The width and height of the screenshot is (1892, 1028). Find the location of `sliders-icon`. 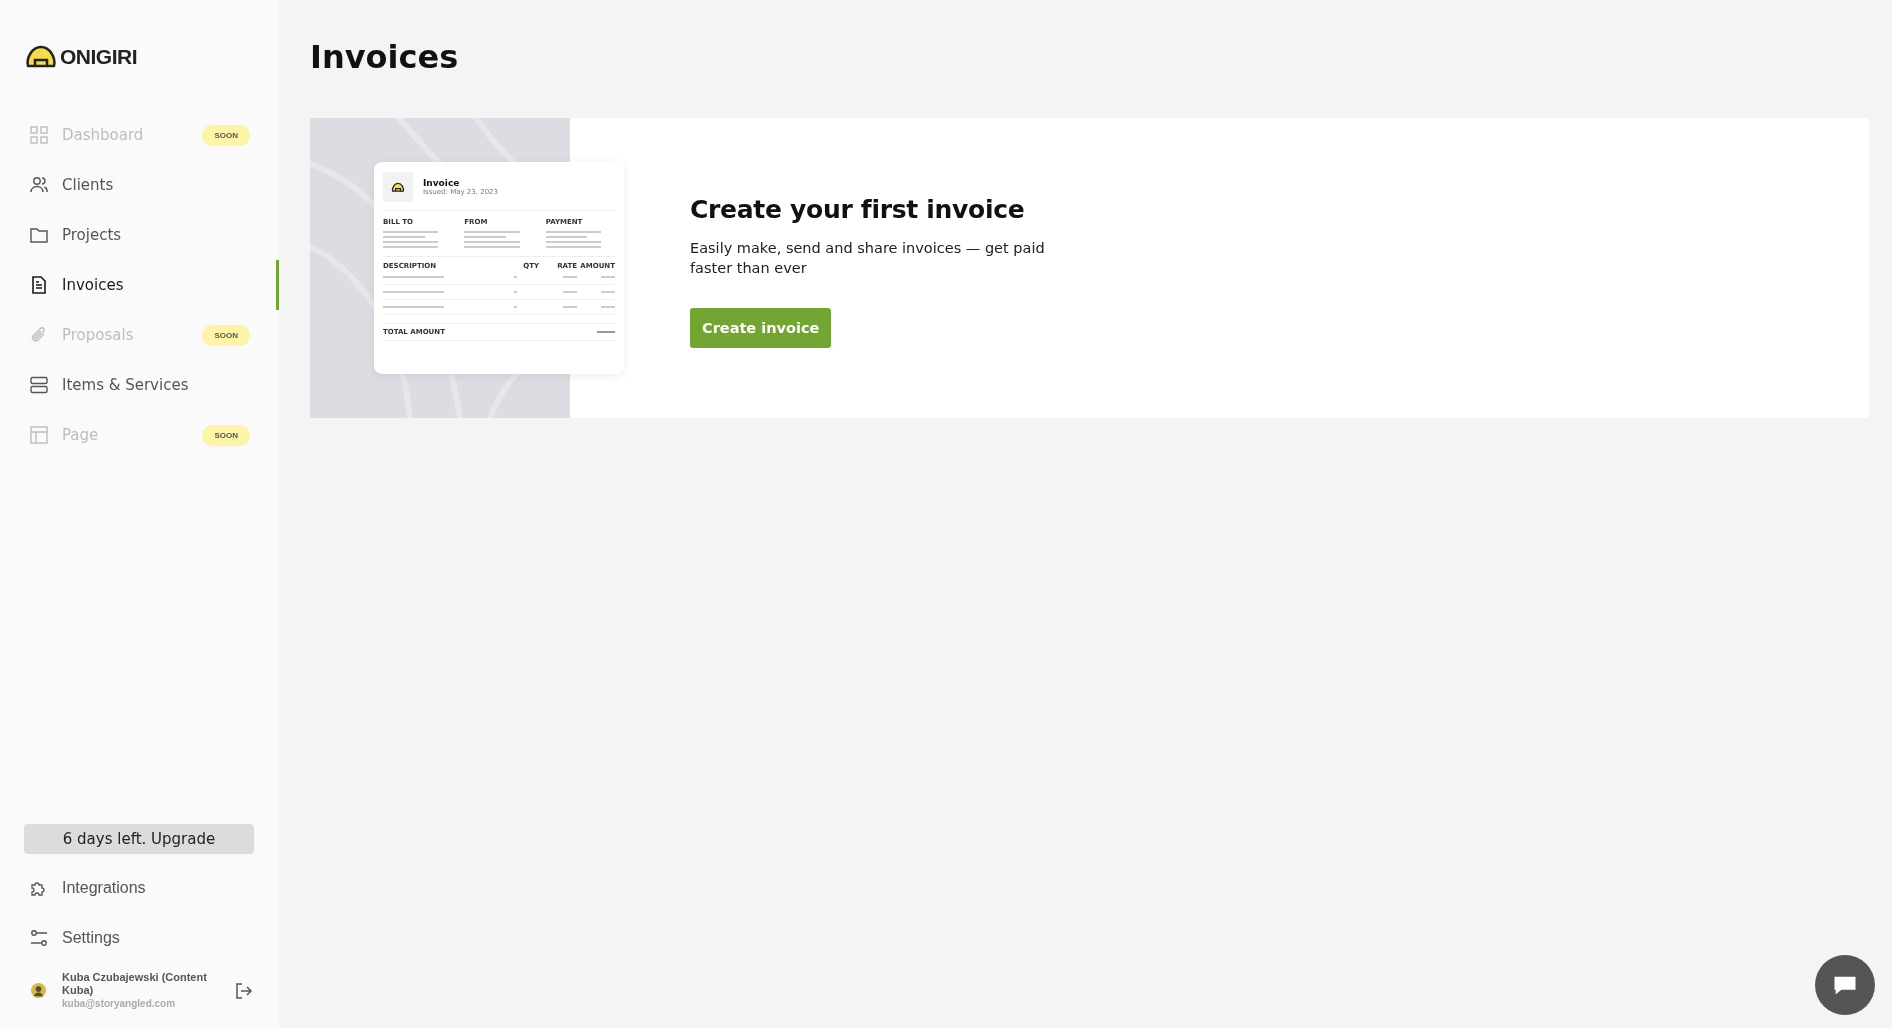

sliders-icon is located at coordinates (39, 938).